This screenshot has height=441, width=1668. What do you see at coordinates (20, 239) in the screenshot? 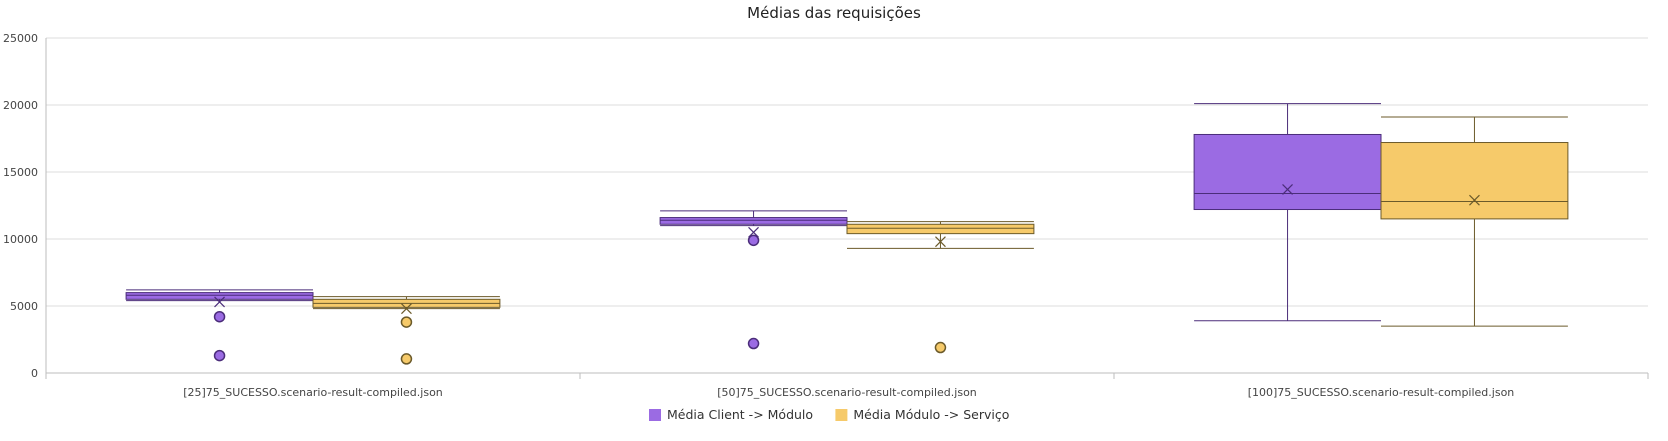
I see `y-tick-label: 10000` at bounding box center [20, 239].